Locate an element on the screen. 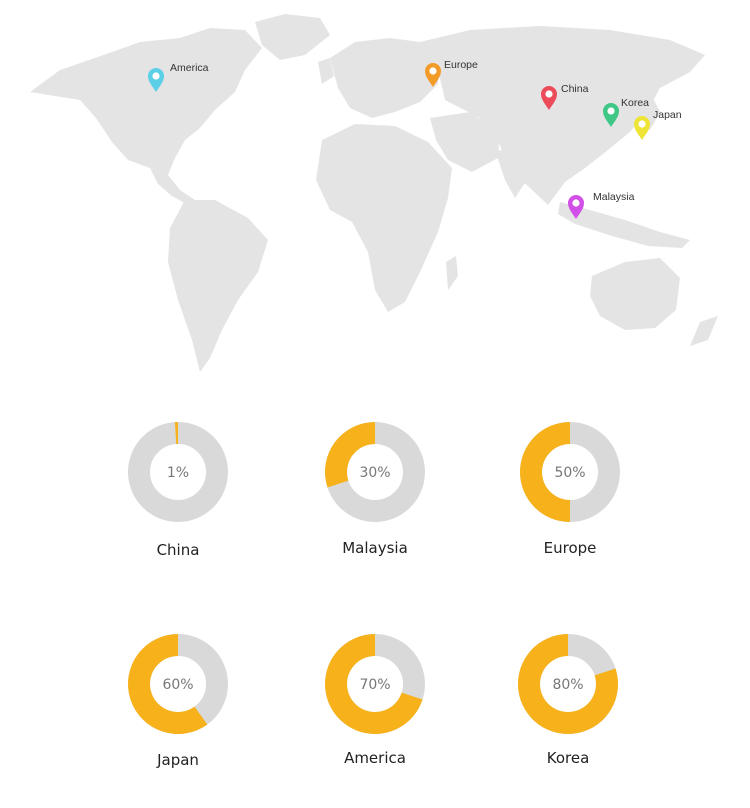 This screenshot has height=808, width=750. percent-label: 70% is located at coordinates (374, 685).